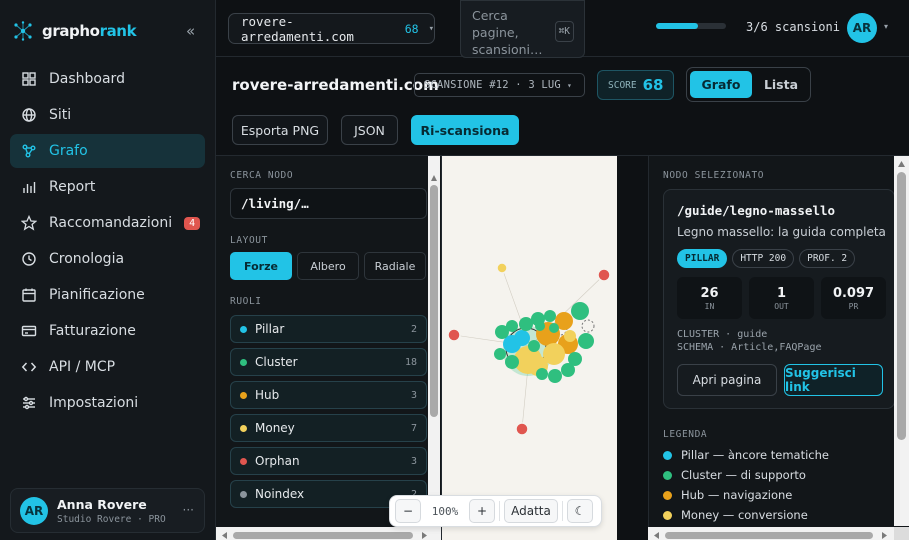 The width and height of the screenshot is (909, 540). I want to click on layout-radiale-button: Radiale, so click(395, 266).